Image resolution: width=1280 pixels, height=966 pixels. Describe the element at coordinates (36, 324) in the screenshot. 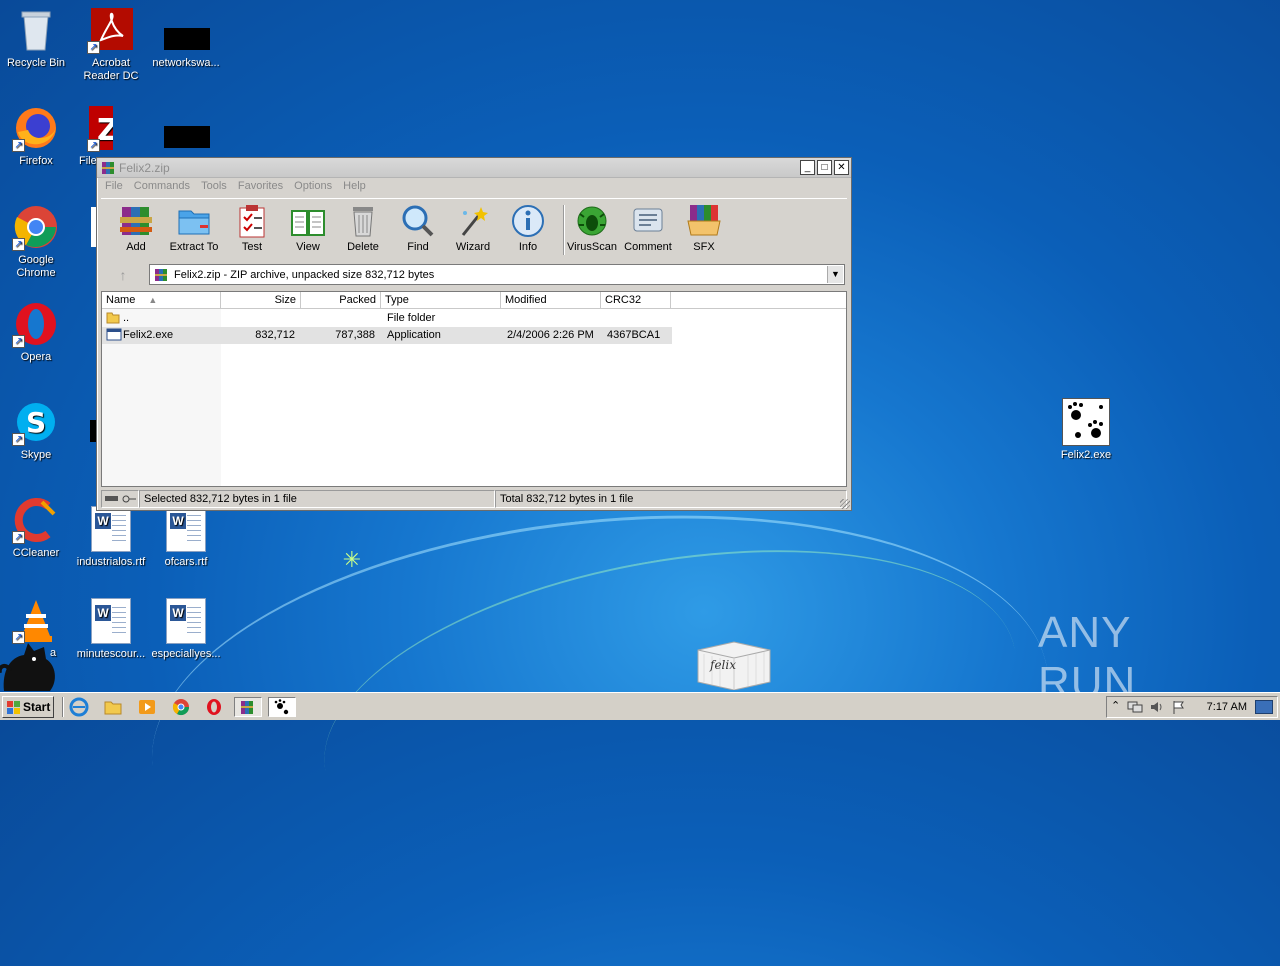

I see `opera-icon: ↗` at that location.